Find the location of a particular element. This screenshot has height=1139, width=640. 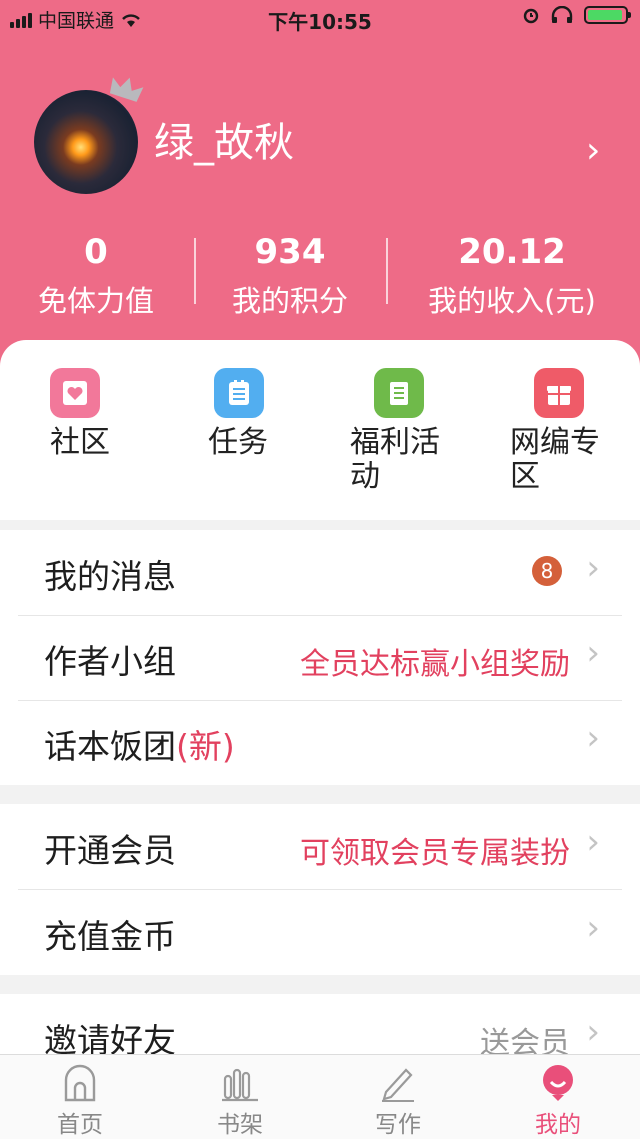

home-icon is located at coordinates (80, 1083).